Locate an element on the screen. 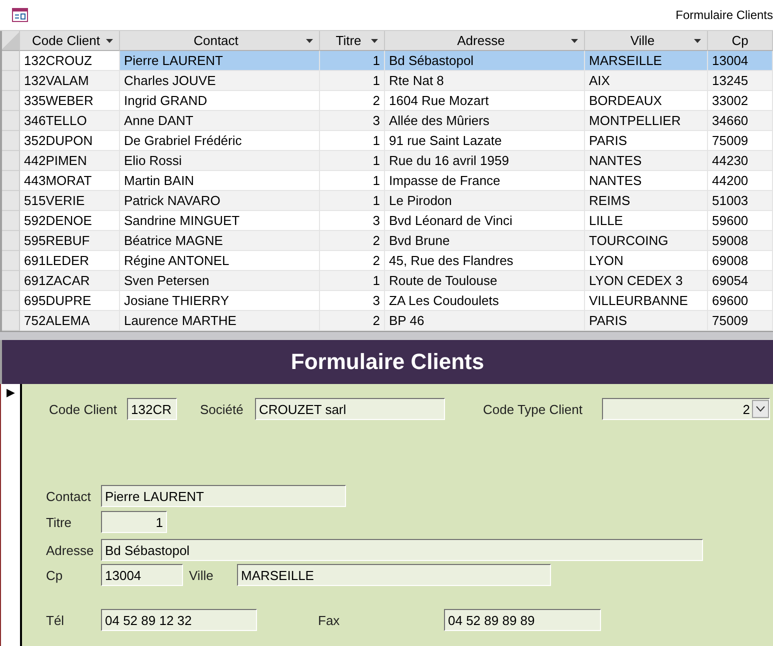 The image size is (773, 646). table-cell: Laurence MARTHE is located at coordinates (220, 321).